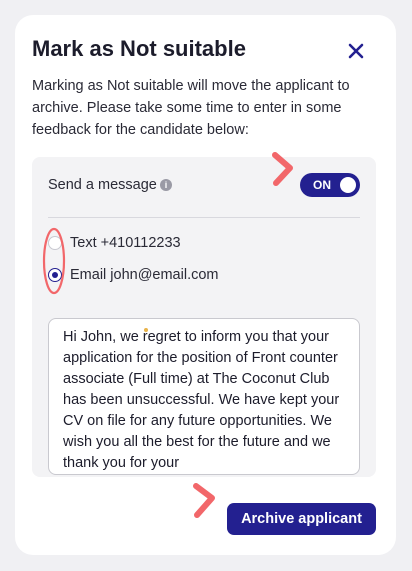 Image resolution: width=412 pixels, height=571 pixels. I want to click on close-button, so click(356, 51).